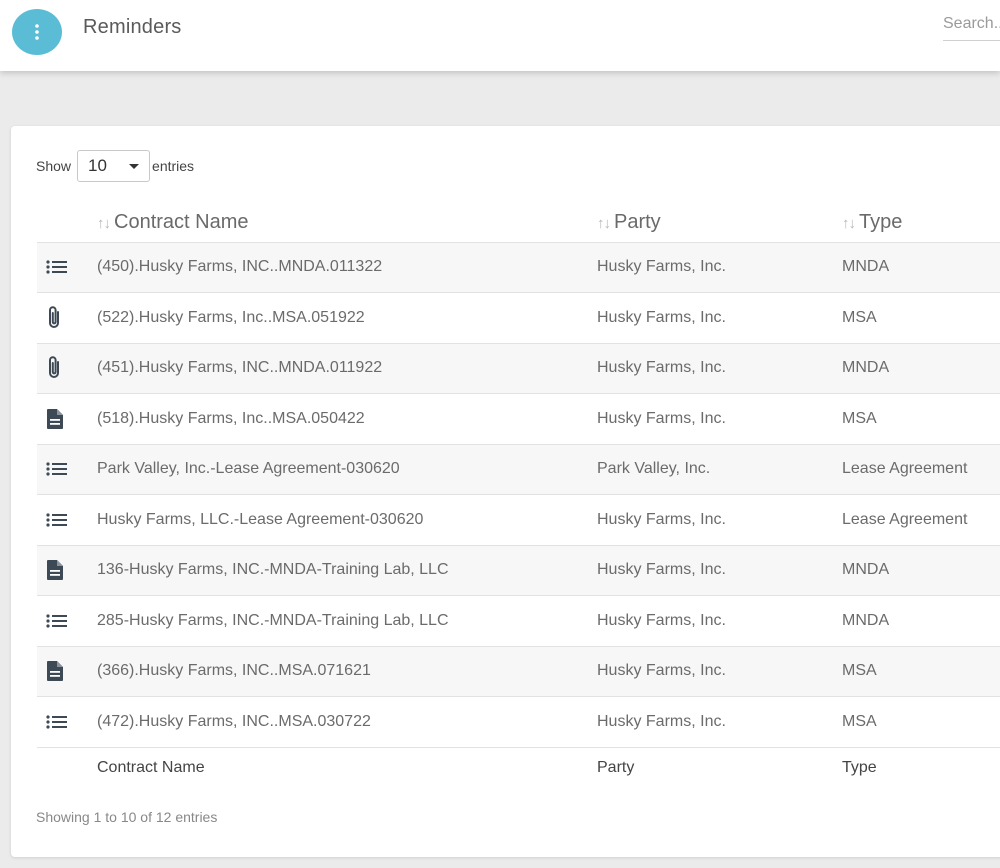 This screenshot has width=1000, height=868. Describe the element at coordinates (347, 671) in the screenshot. I see `contract-name-cell: (366).Husky Farms, INC..MSA.071621` at that location.